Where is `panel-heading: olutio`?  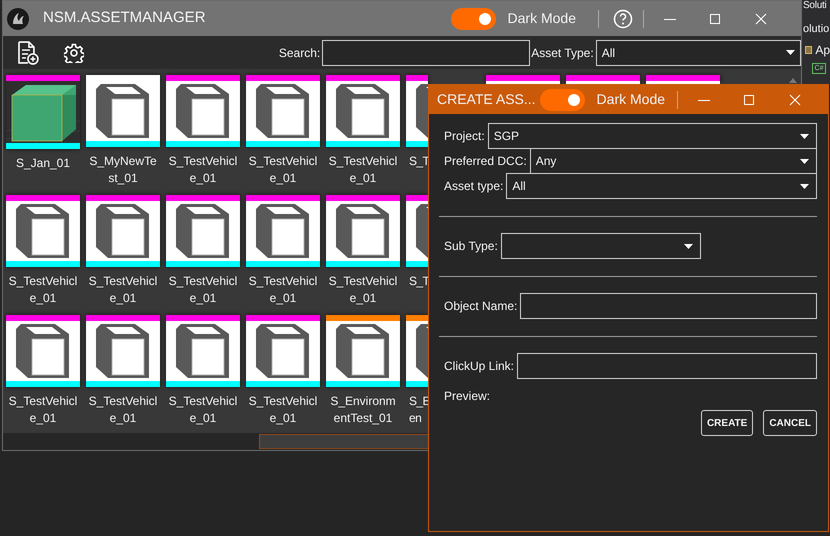
panel-heading: olutio is located at coordinates (816, 29).